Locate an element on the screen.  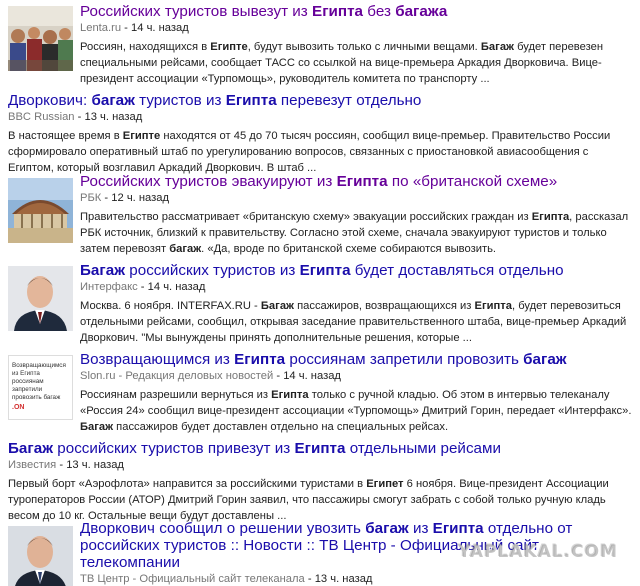
result-source: Slon.ru - Редакция деловых новостей is located at coordinates (176, 376).